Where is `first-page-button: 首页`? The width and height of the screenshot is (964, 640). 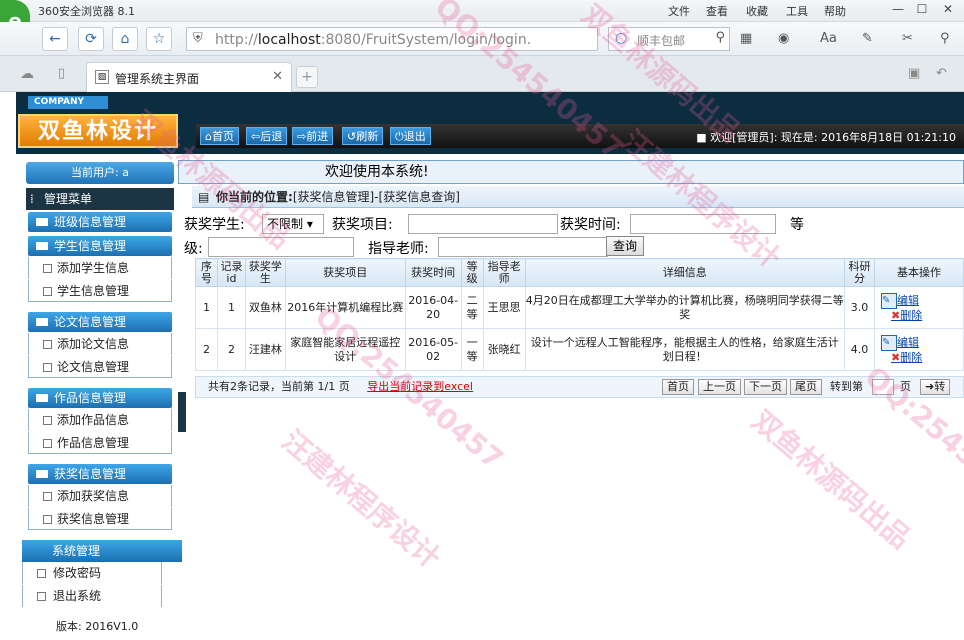
first-page-button: 首页 is located at coordinates (678, 387).